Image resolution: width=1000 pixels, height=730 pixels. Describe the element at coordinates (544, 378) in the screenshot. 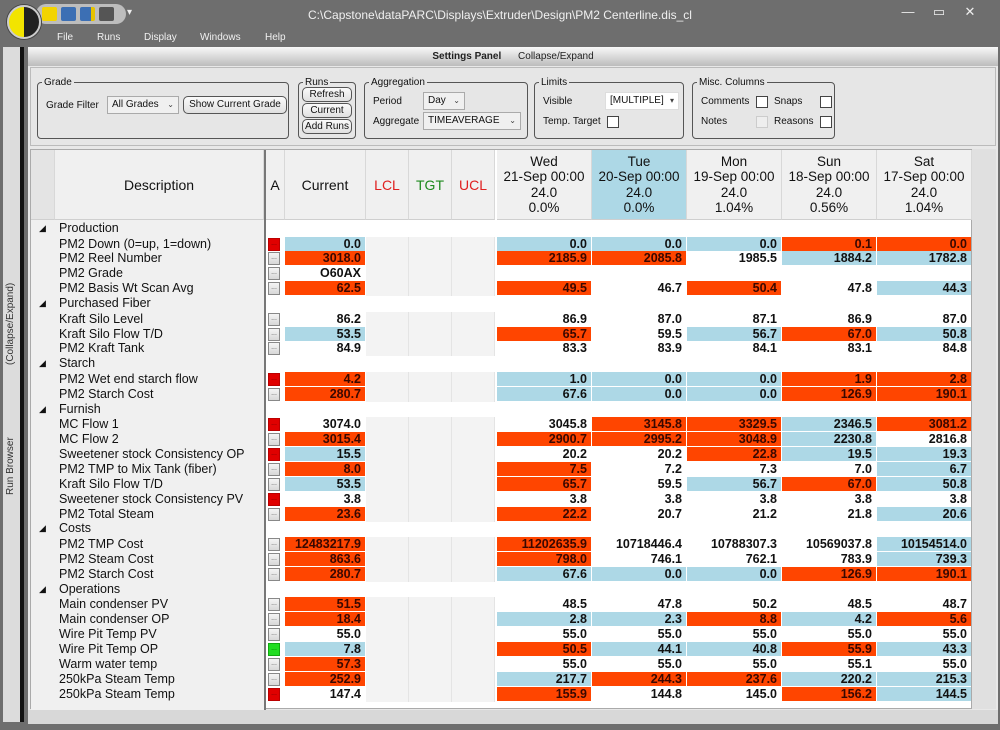

I see `run-value-cell: 1.0` at that location.